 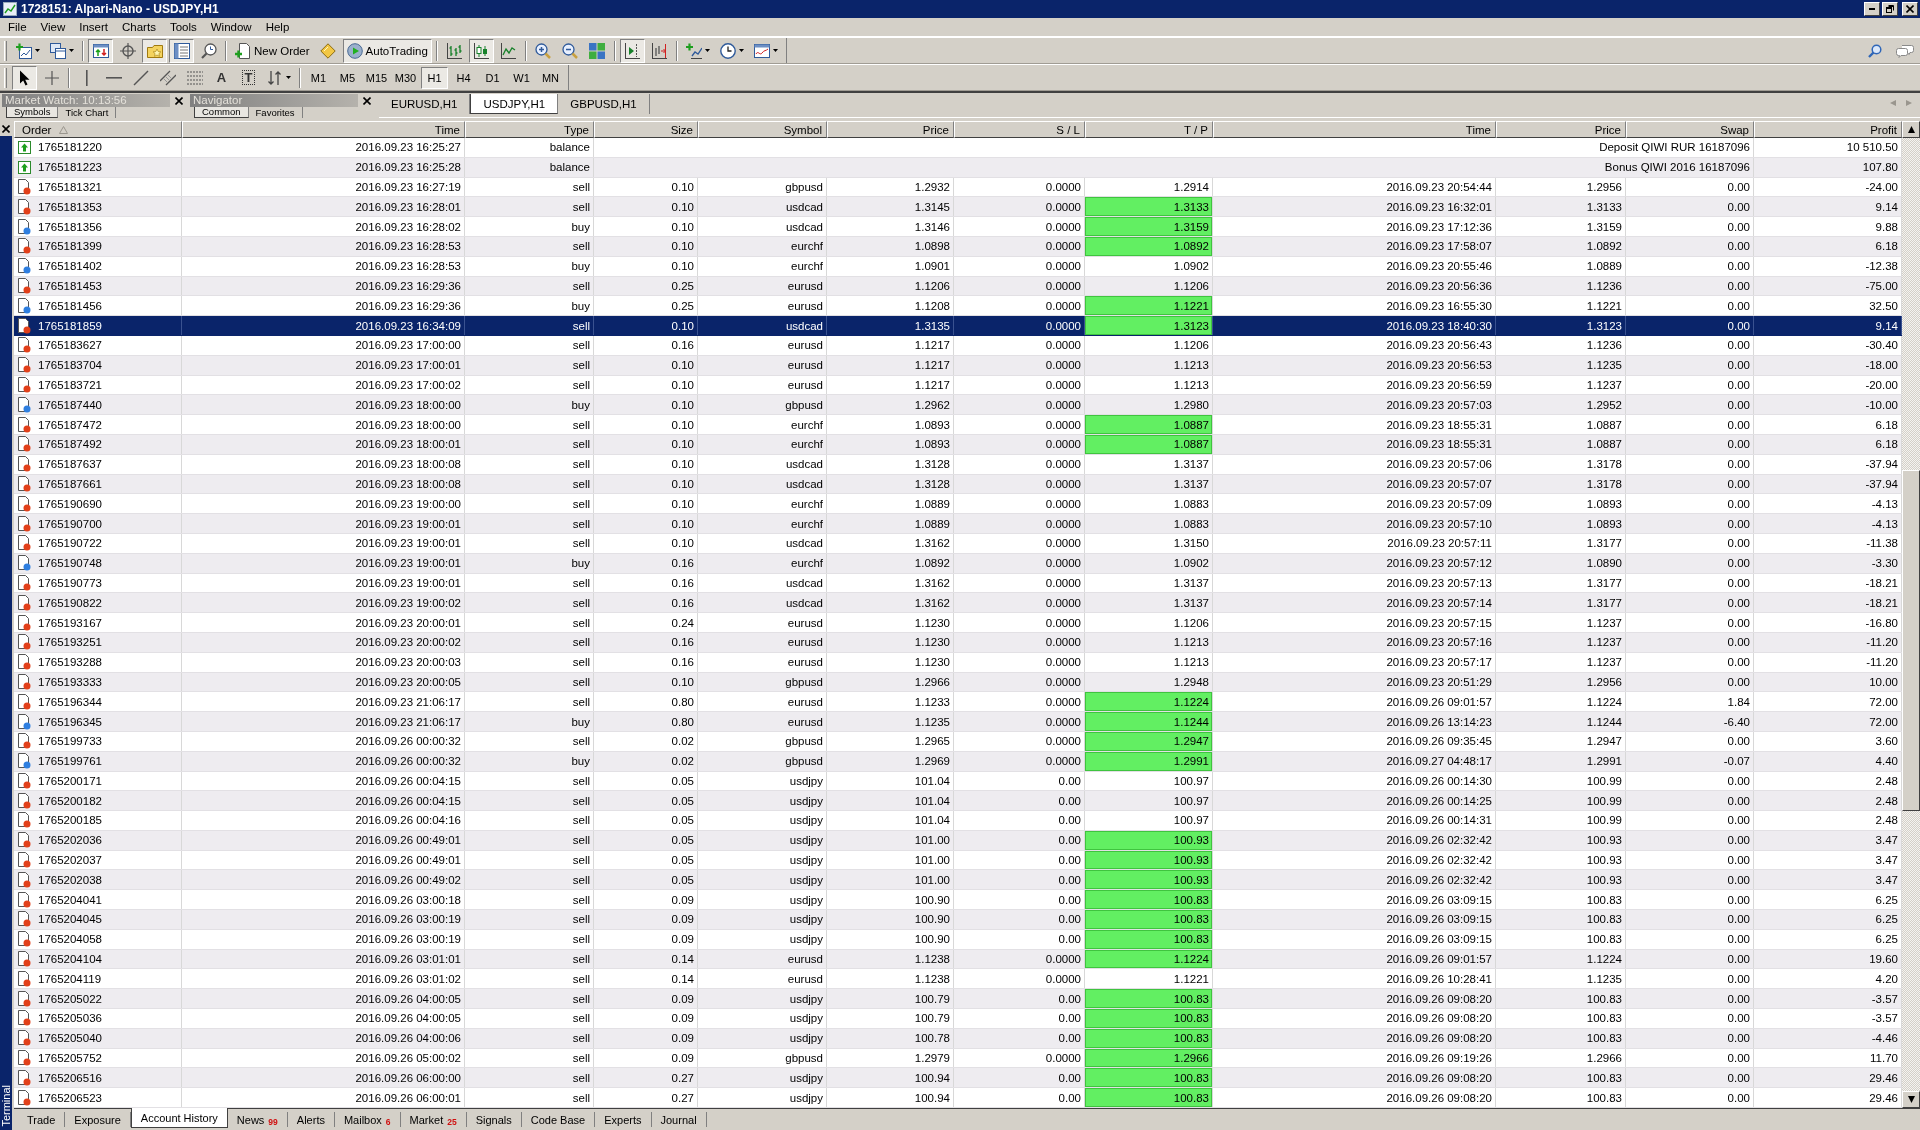 I want to click on chart-tab: GBPUSD,H1, so click(x=604, y=104).